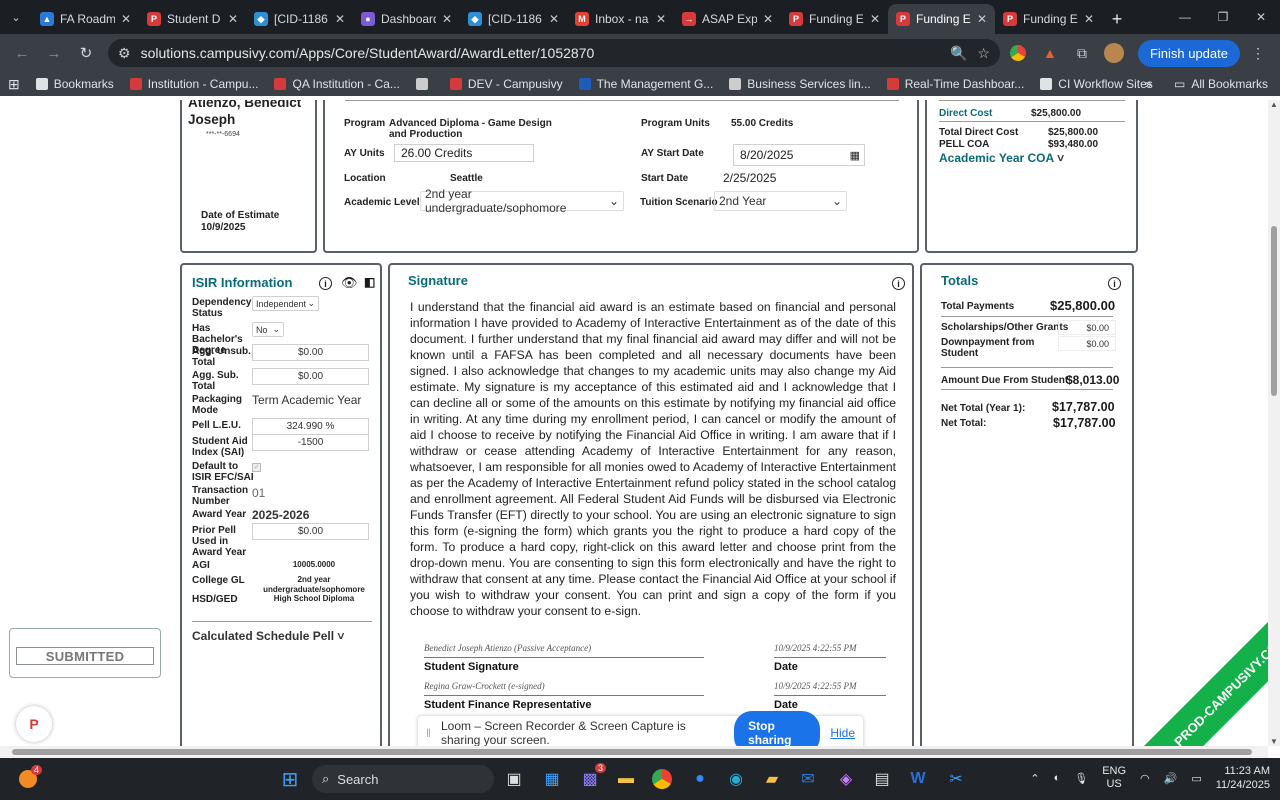 This screenshot has height=800, width=1280. Describe the element at coordinates (1087, 327) in the screenshot. I see `scholarships-field: $0.00` at that location.